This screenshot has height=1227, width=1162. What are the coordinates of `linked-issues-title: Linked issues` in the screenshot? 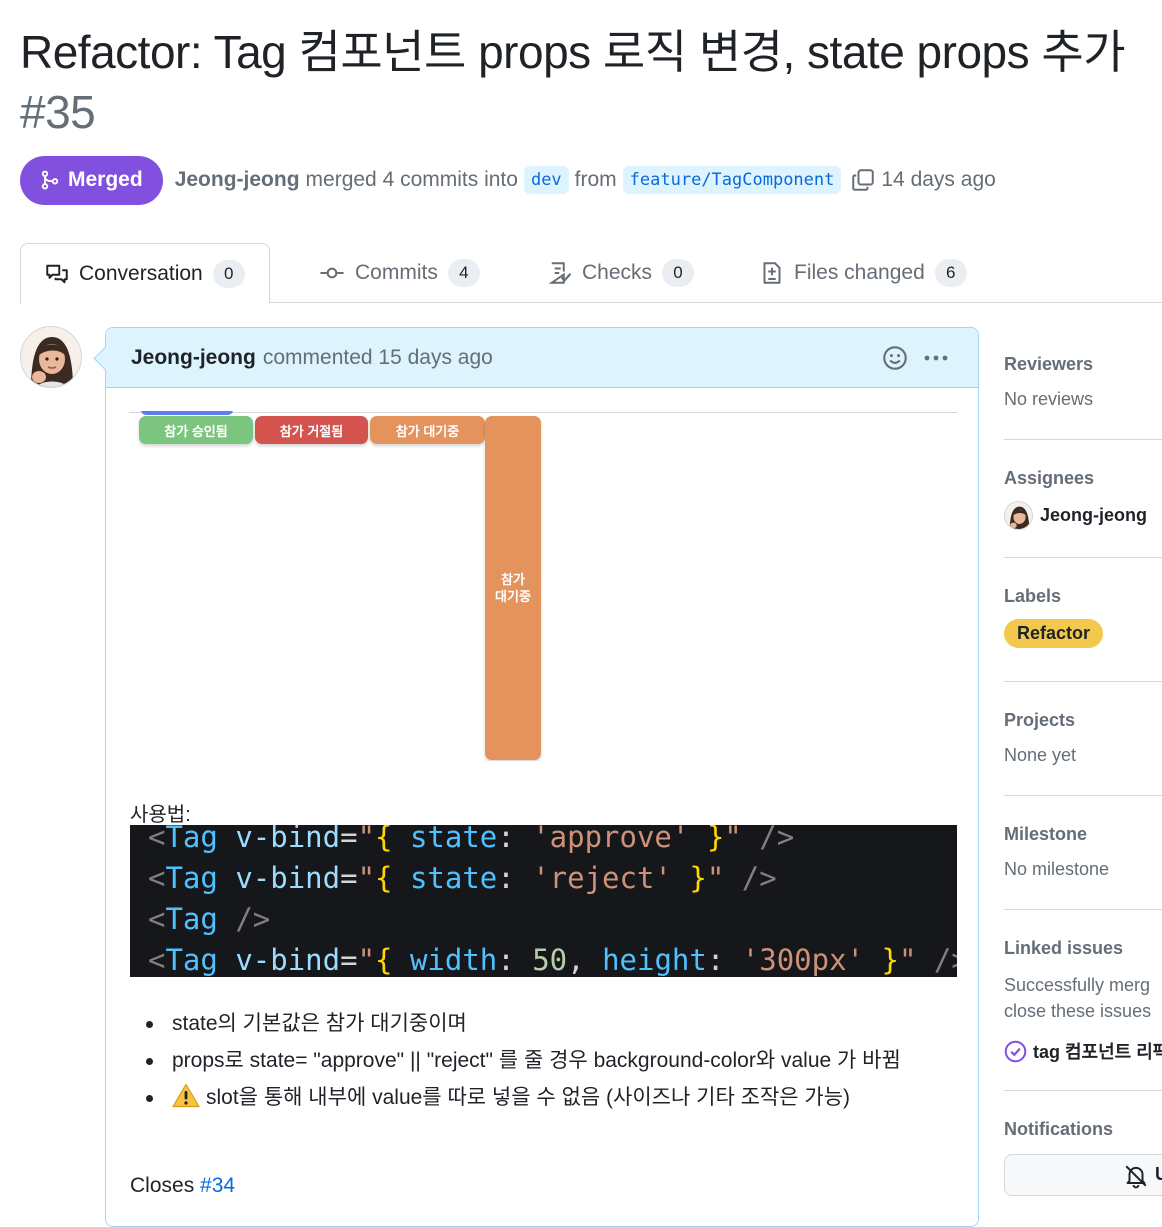 It's located at (1064, 948).